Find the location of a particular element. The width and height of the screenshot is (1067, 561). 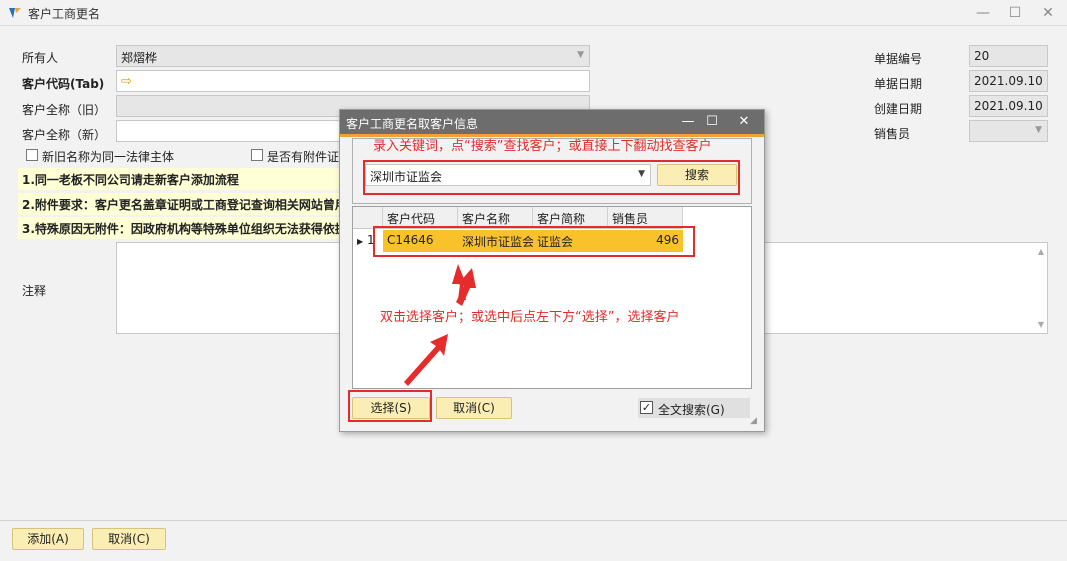

doc-date-label: 单据日期 is located at coordinates (898, 84).